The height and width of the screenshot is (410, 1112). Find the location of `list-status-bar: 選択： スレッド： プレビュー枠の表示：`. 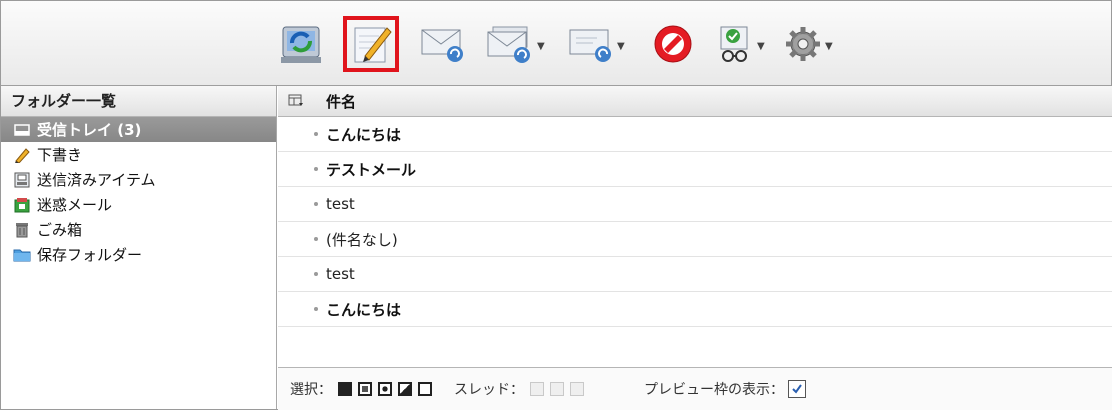

list-status-bar: 選択： スレッド： プレビュー枠の表示： is located at coordinates (695, 388).